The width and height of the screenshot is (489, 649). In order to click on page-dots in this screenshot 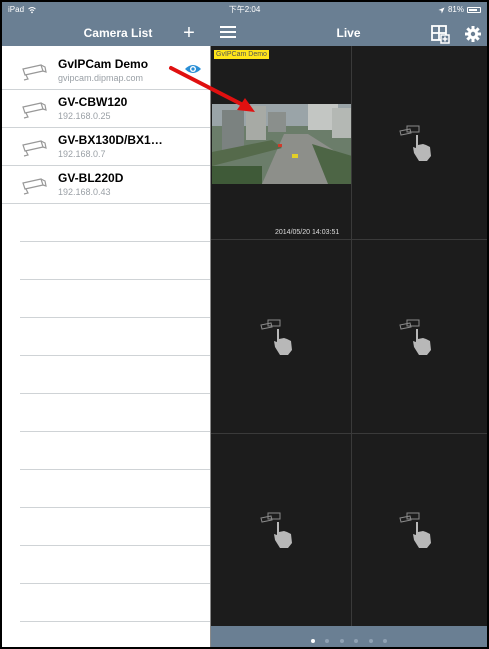, I will do `click(349, 639)`.